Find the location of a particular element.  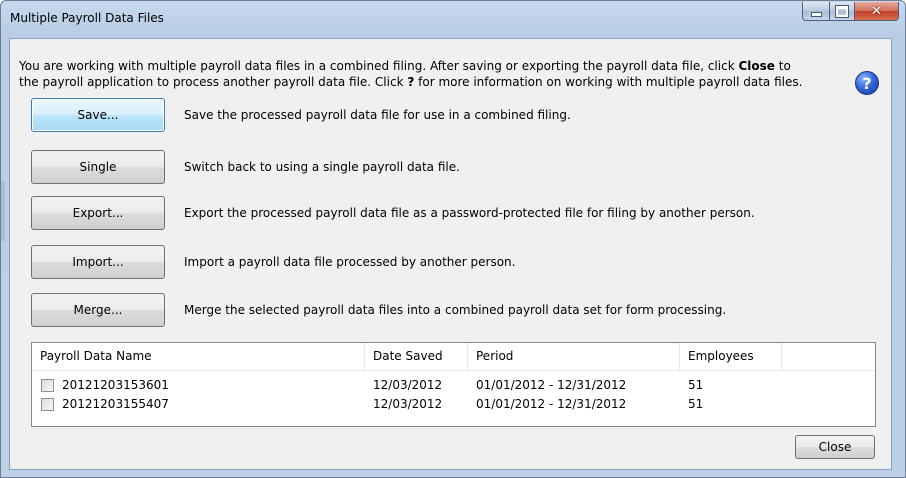

maximize-icon is located at coordinates (842, 11).